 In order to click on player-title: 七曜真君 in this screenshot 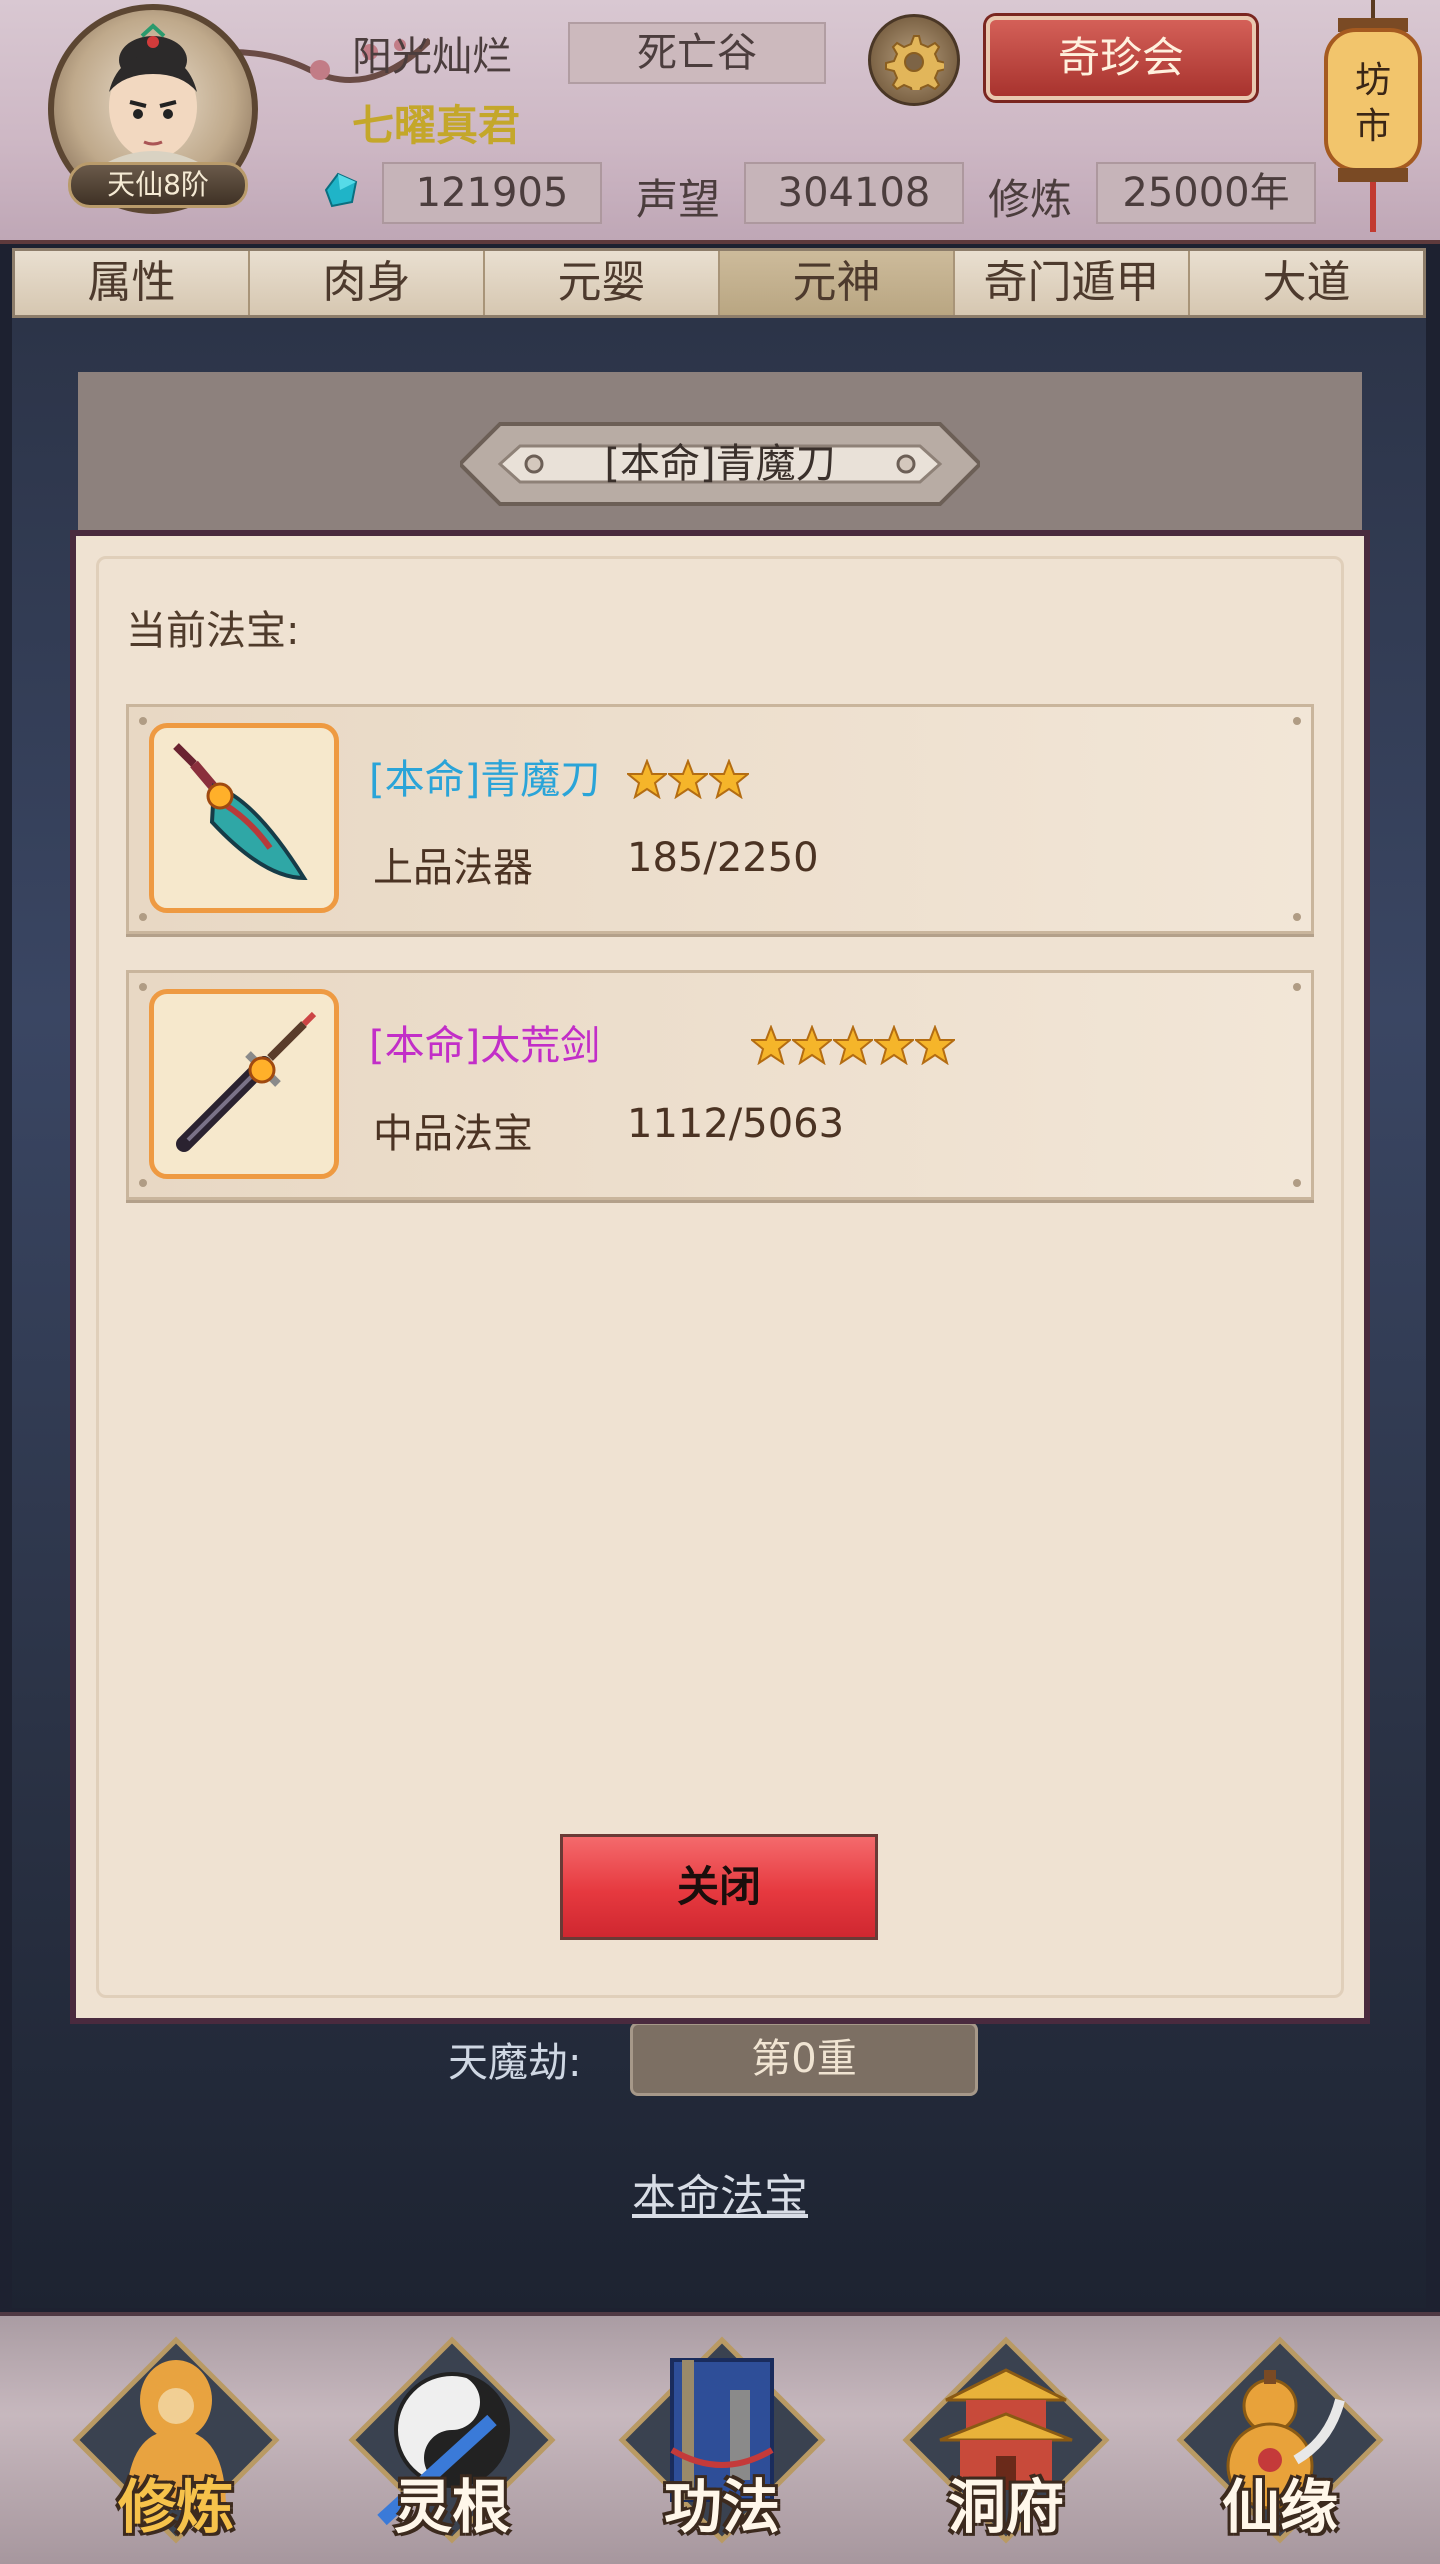, I will do `click(436, 125)`.